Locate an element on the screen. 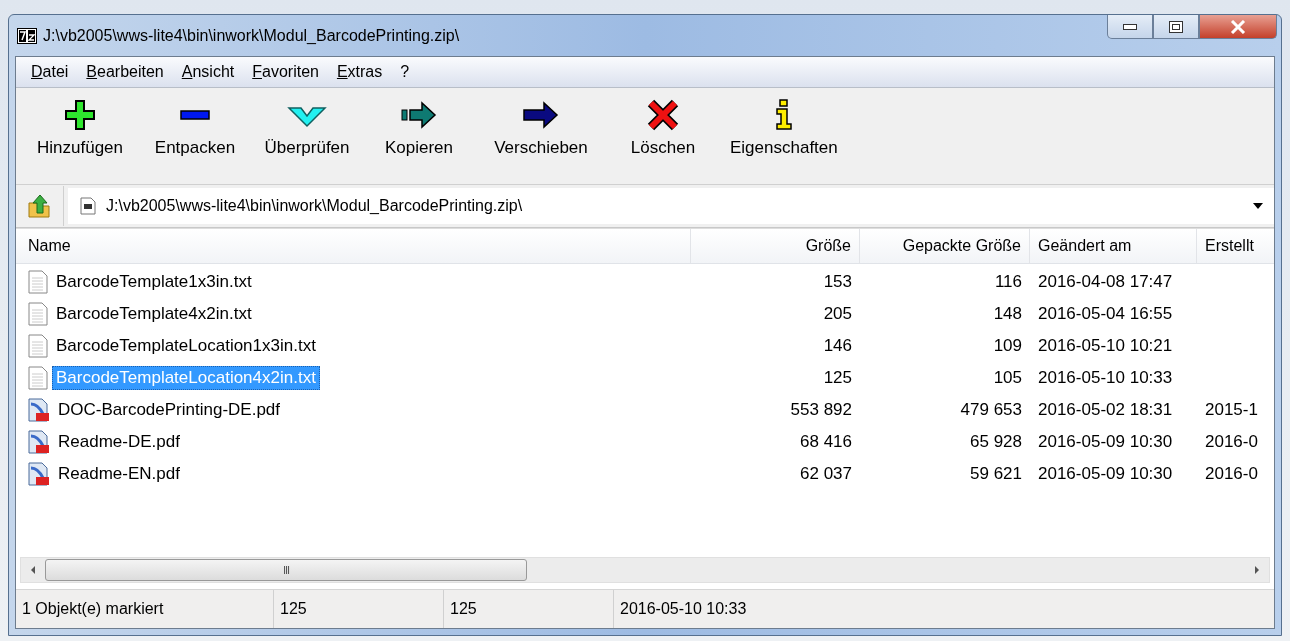  column-header: Größe is located at coordinates (775, 246).